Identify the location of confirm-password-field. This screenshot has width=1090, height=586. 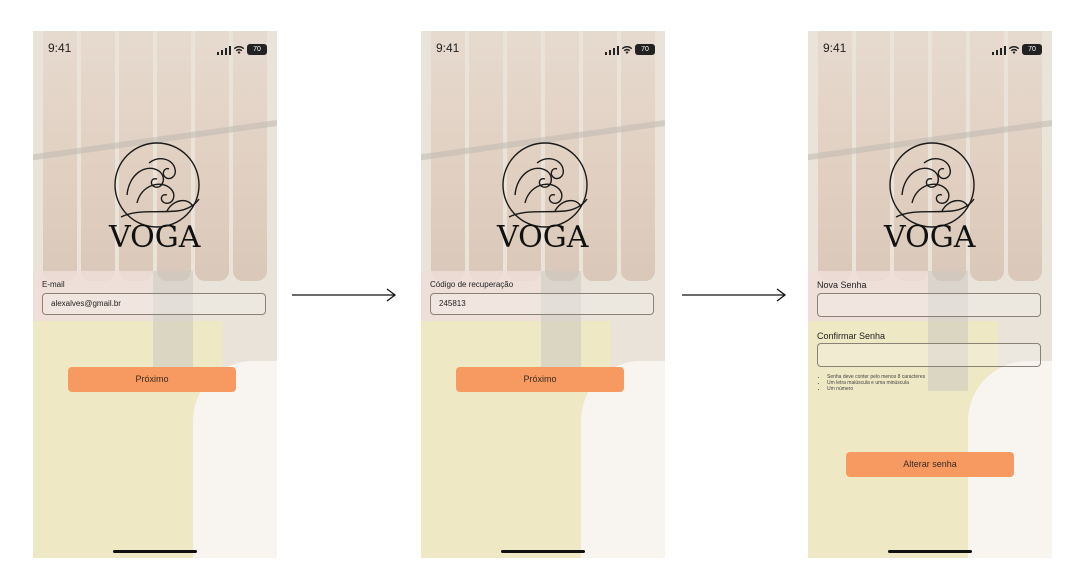
(929, 355).